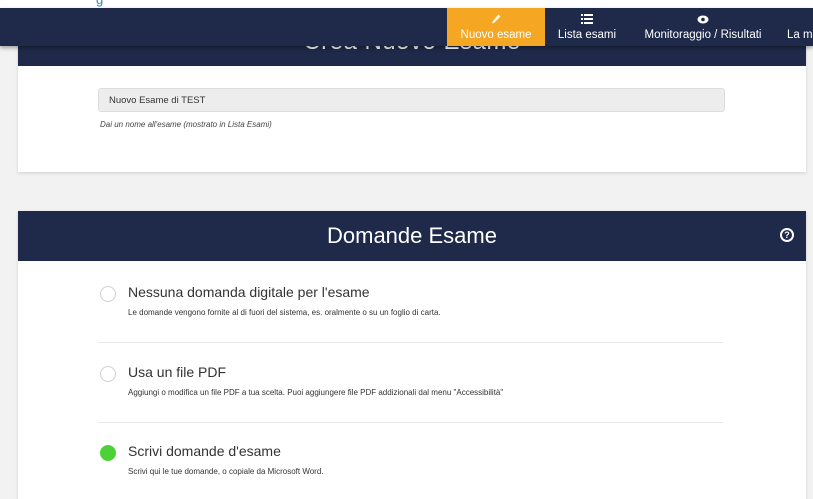 The image size is (813, 499). What do you see at coordinates (795, 27) in the screenshot?
I see `nav-item-truncated: La m` at bounding box center [795, 27].